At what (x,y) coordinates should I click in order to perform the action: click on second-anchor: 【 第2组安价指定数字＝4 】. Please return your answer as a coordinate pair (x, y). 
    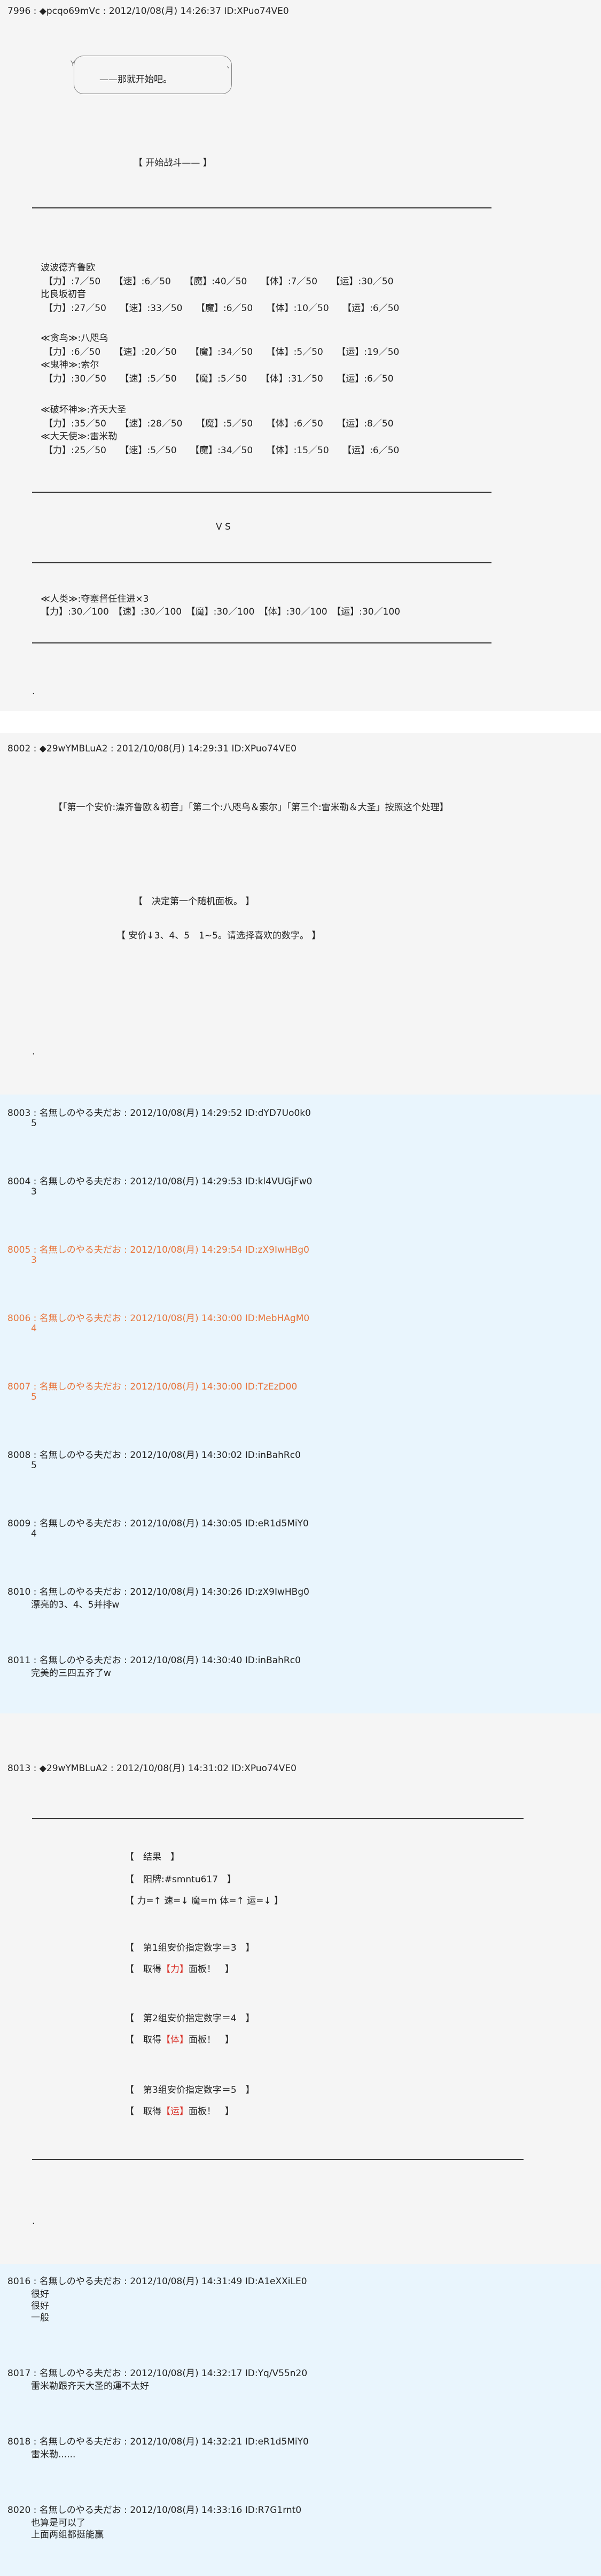
    Looking at the image, I should click on (190, 2018).